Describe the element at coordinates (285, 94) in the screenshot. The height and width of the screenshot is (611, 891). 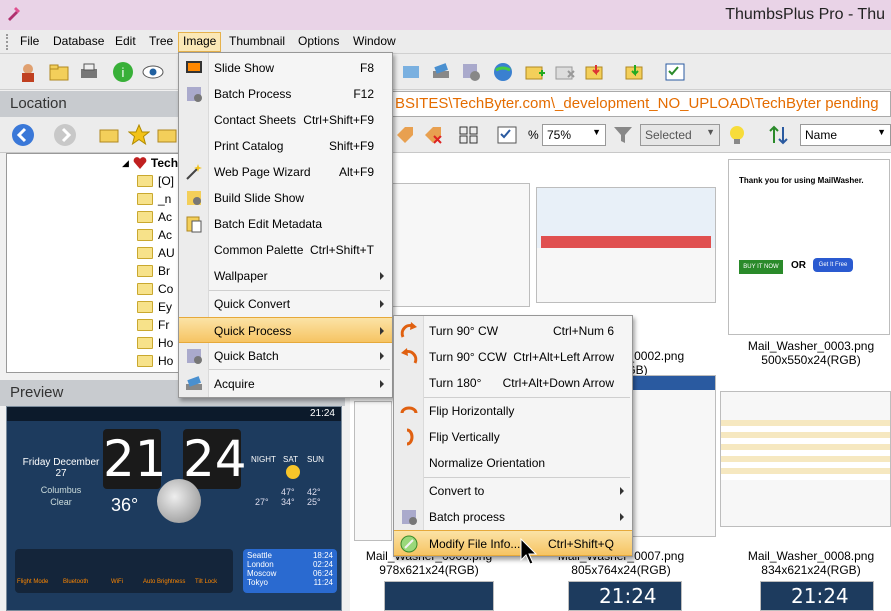
I see `menu-item-batch-process: Batch Process F12` at that location.